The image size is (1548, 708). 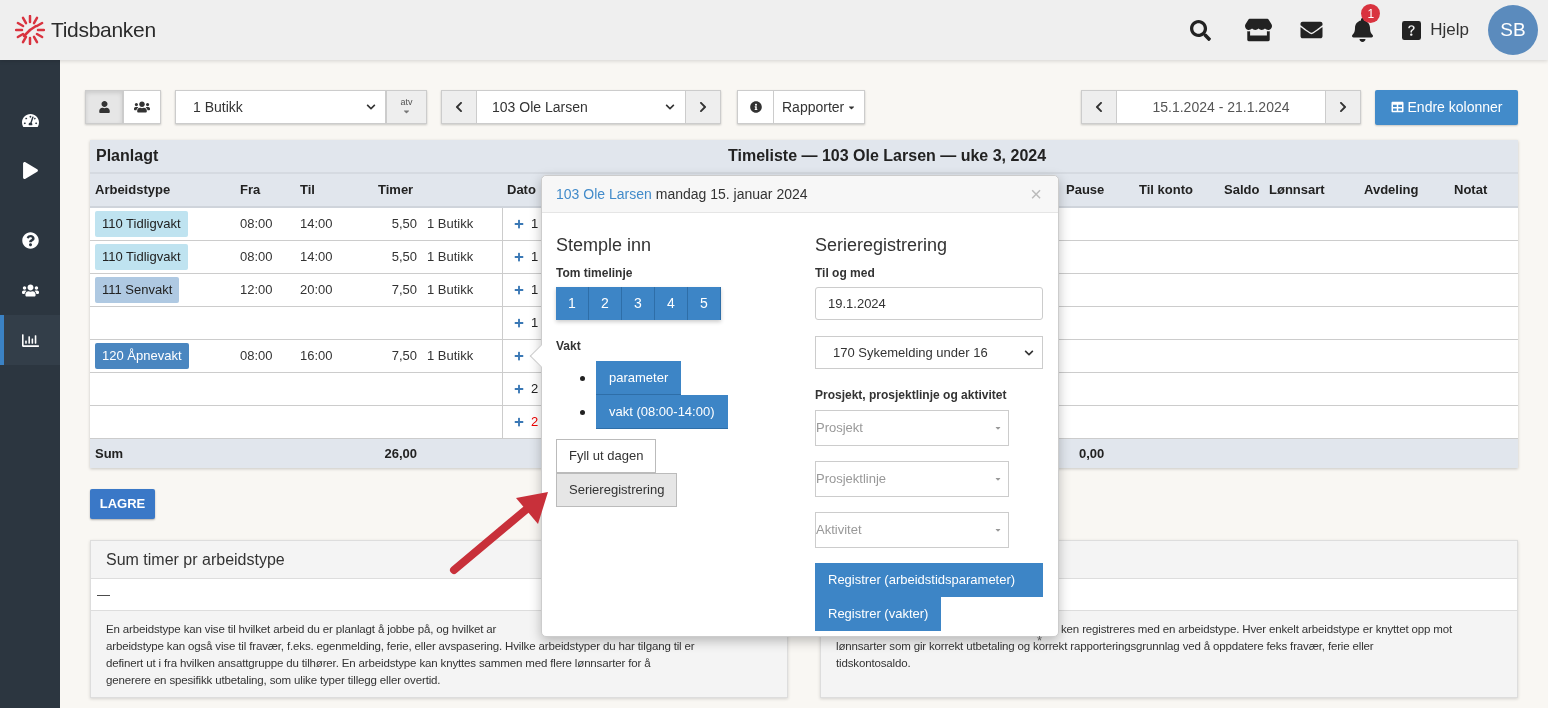 What do you see at coordinates (912, 479) in the screenshot?
I see `project-select: Prosjektlinje` at bounding box center [912, 479].